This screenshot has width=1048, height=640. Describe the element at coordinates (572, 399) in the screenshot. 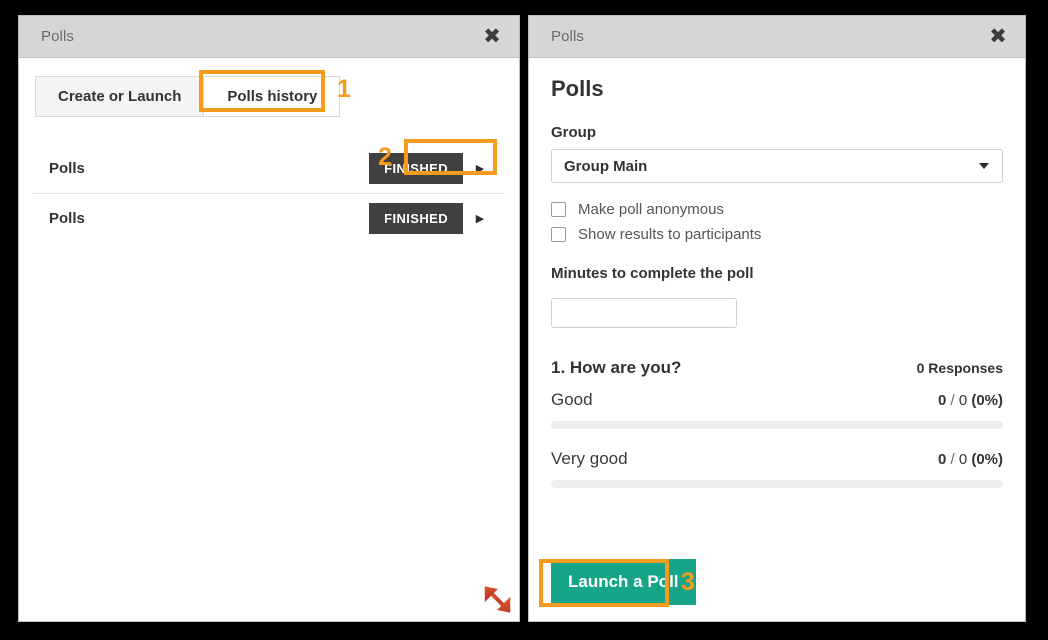

I see `answer-label: Good` at that location.